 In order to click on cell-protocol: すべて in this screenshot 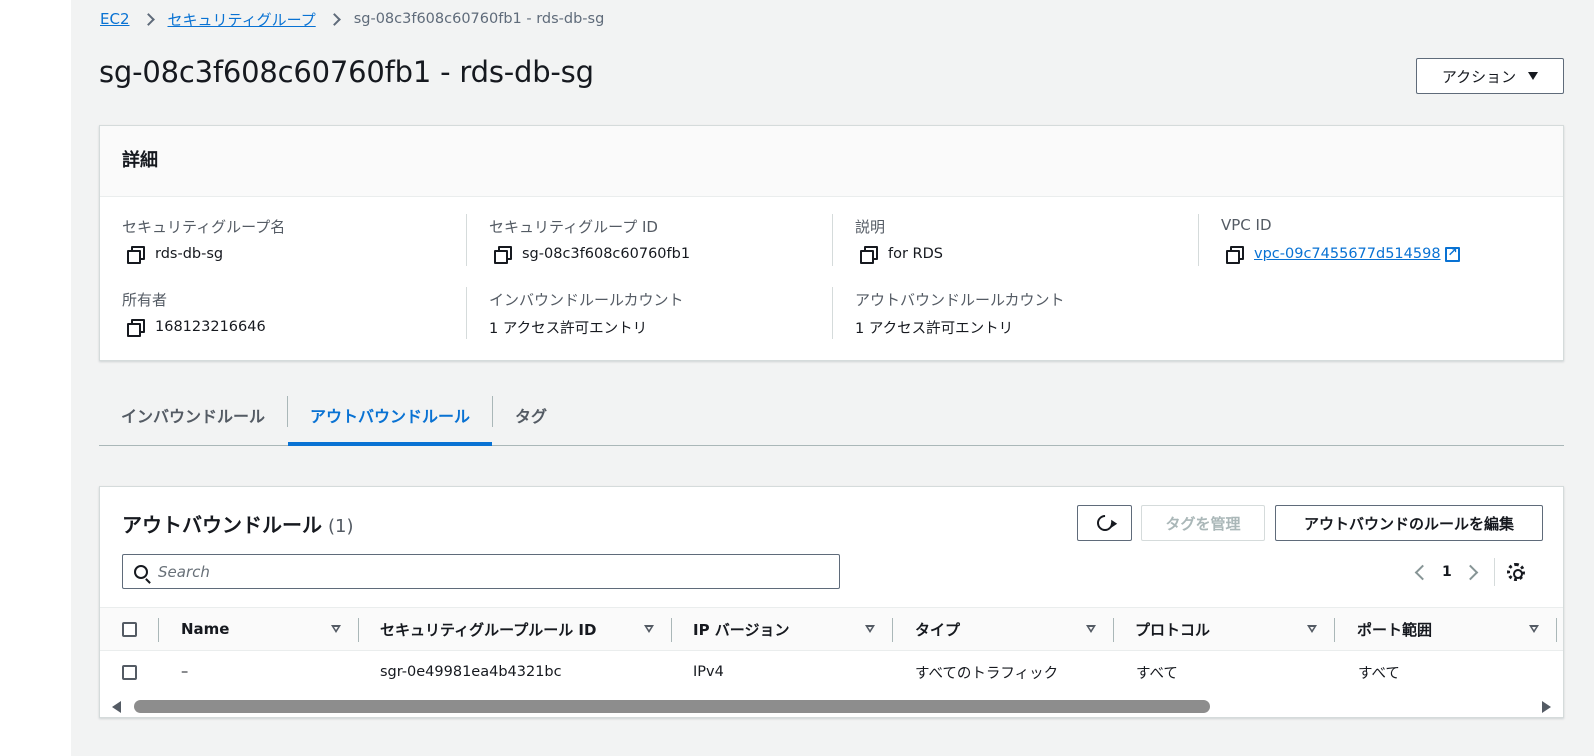, I will do `click(1157, 673)`.